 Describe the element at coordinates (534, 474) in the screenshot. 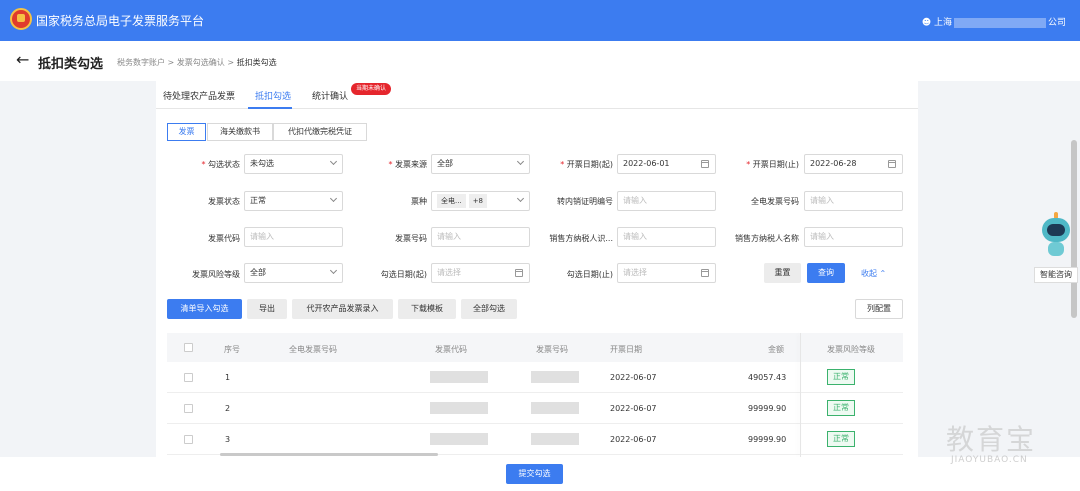

I see `submit-selection-button: 提交勾选` at that location.